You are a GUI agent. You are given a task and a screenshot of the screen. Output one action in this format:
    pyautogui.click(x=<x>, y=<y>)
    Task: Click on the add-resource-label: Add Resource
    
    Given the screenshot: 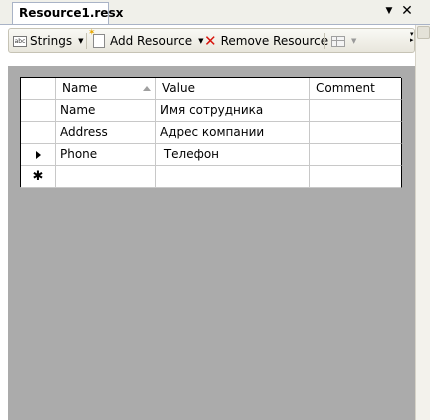 What is the action you would take?
    pyautogui.click(x=151, y=41)
    